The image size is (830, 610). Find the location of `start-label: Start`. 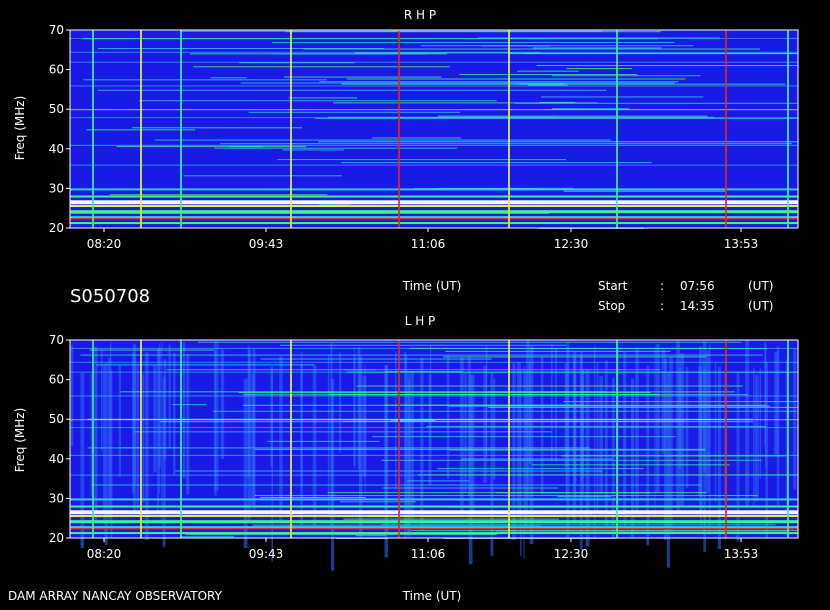

start-label: Start is located at coordinates (613, 286).